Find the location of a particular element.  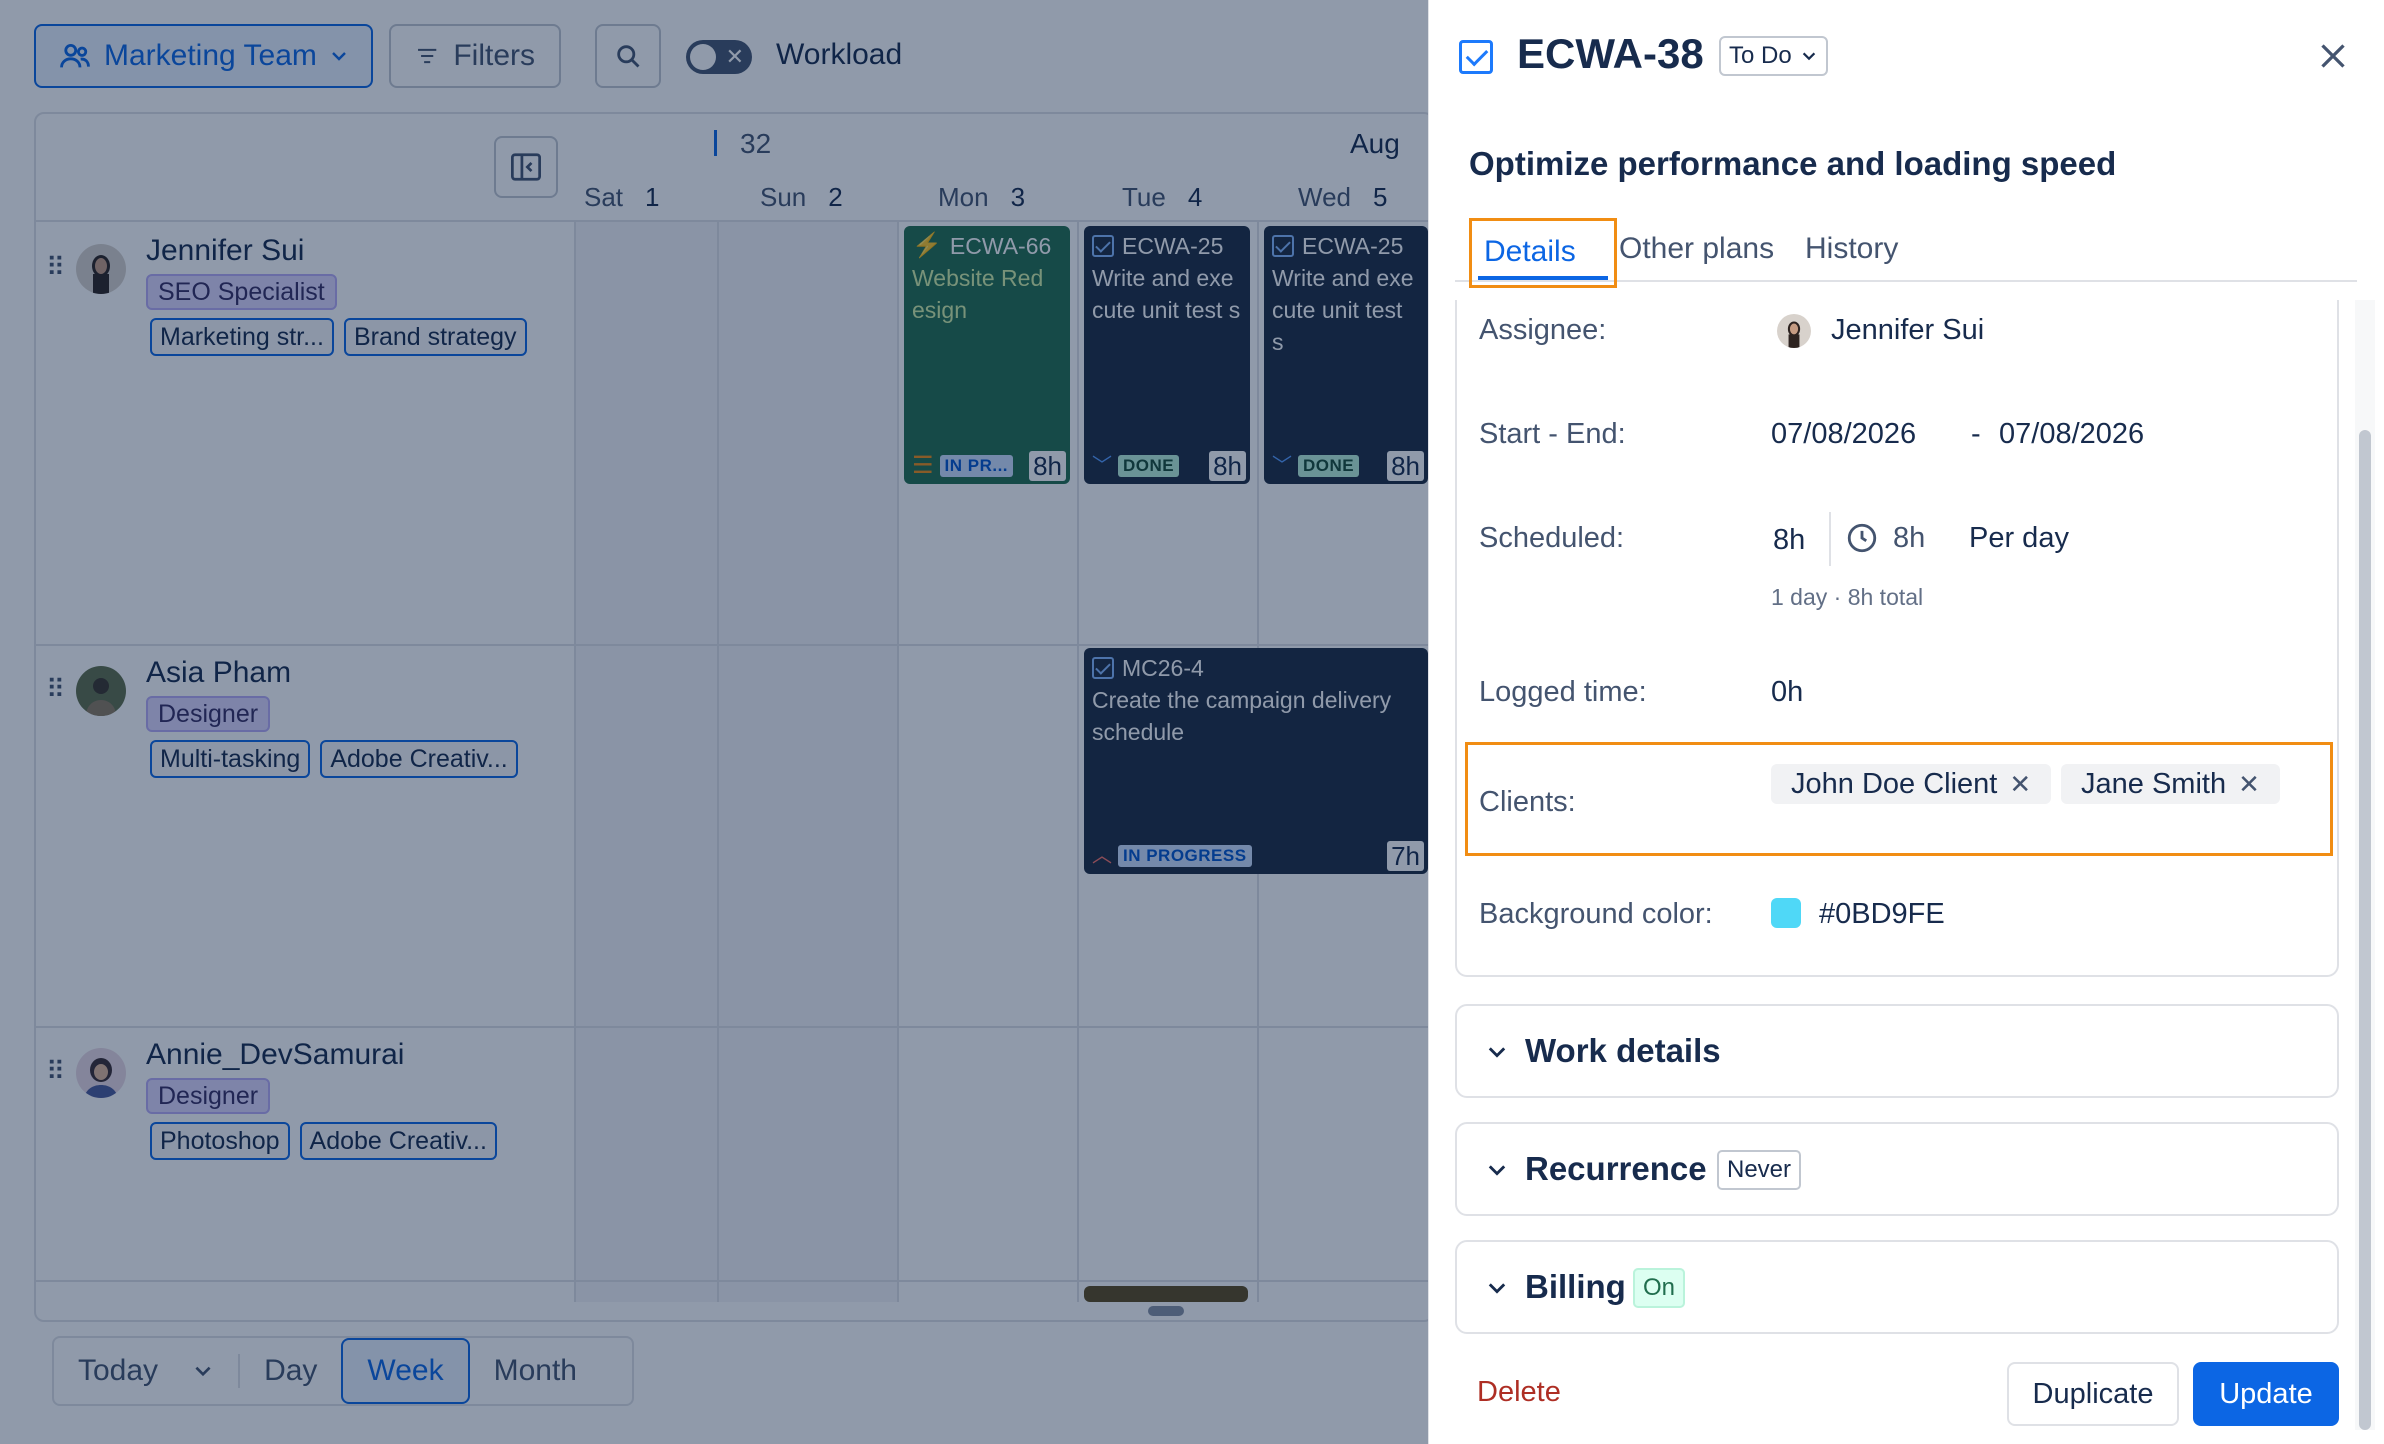

tab-history: History is located at coordinates (1851, 249).